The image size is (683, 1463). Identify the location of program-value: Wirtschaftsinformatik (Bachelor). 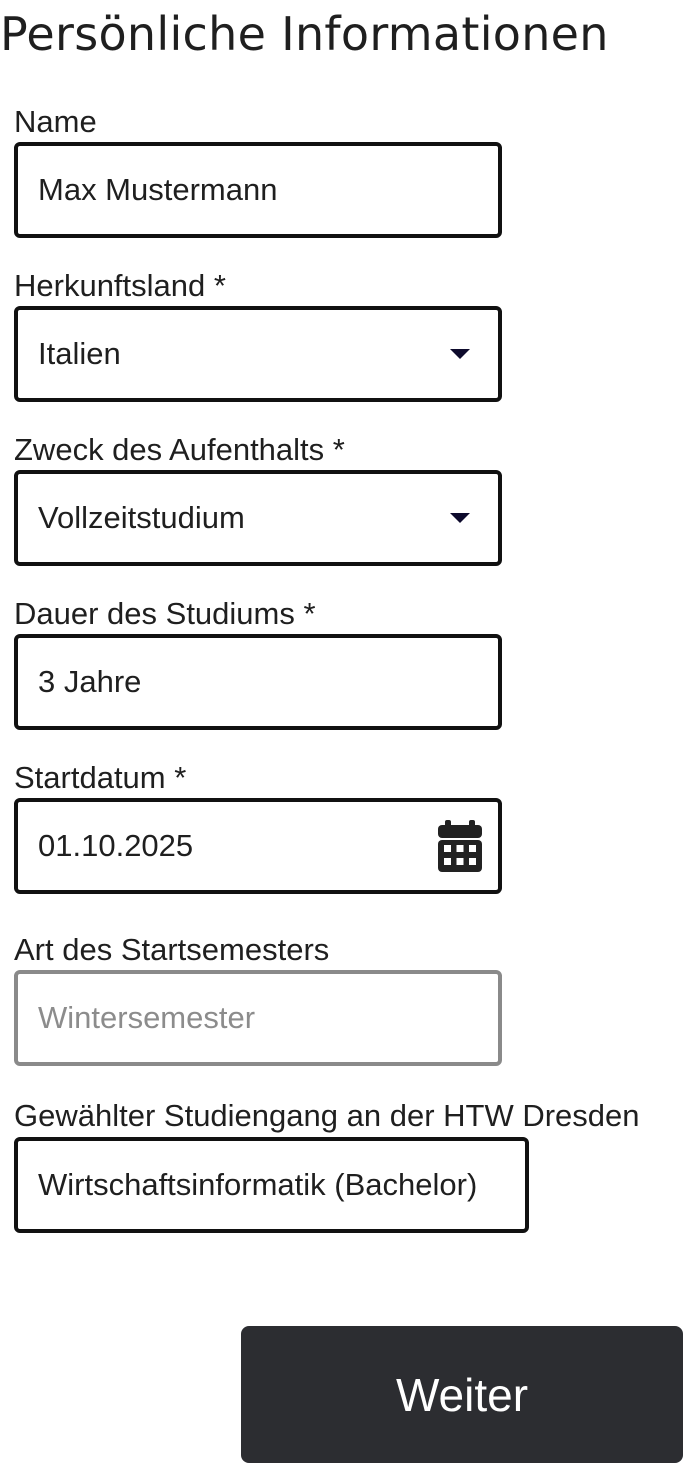
(258, 1184).